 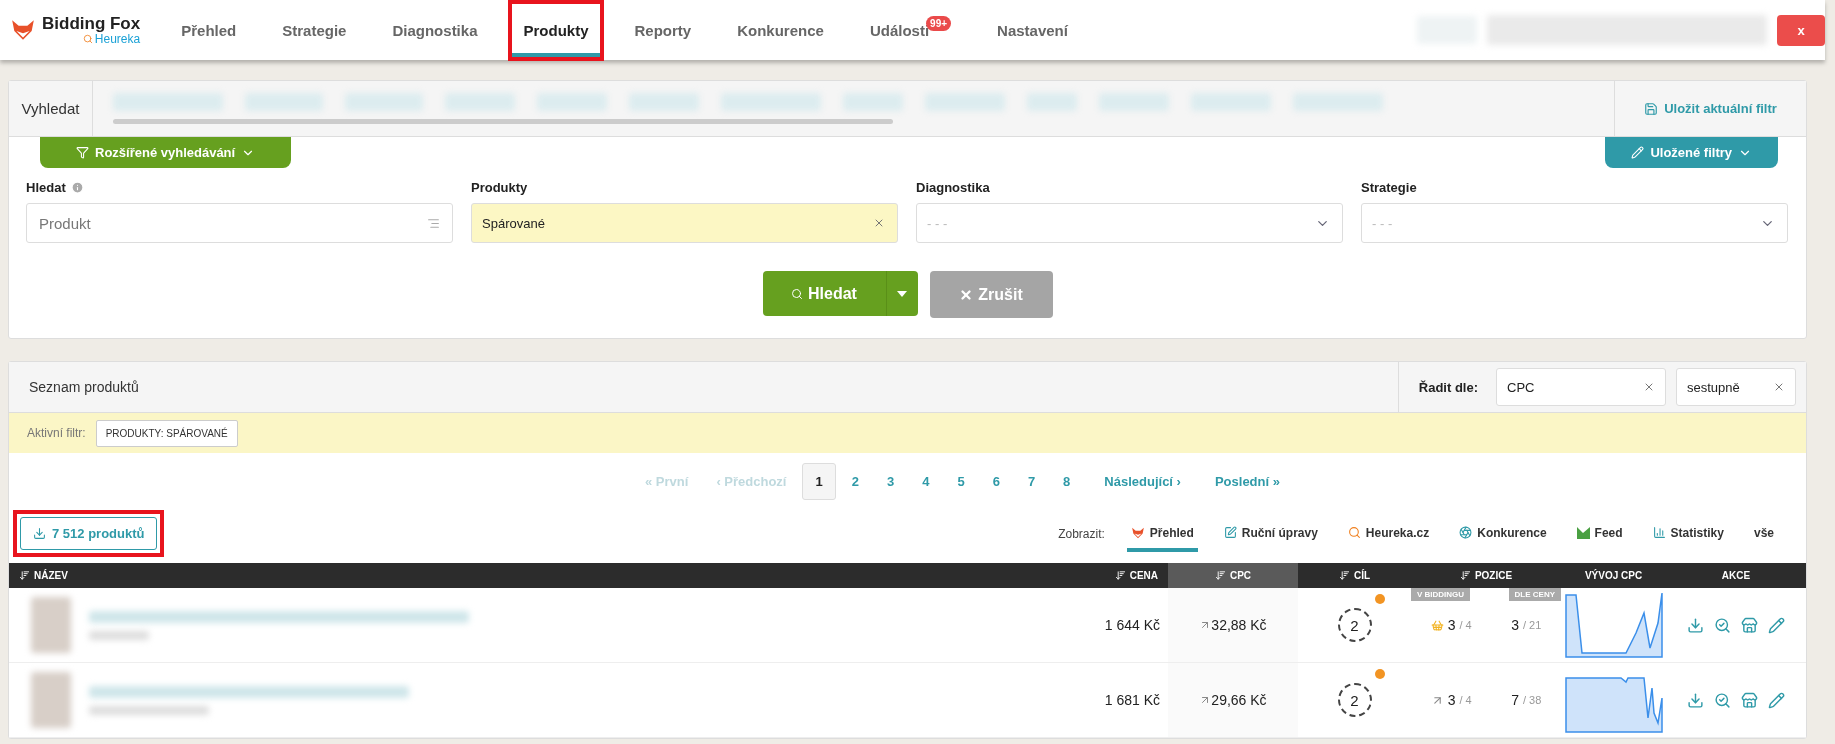 I want to click on page-link: 5, so click(x=961, y=481).